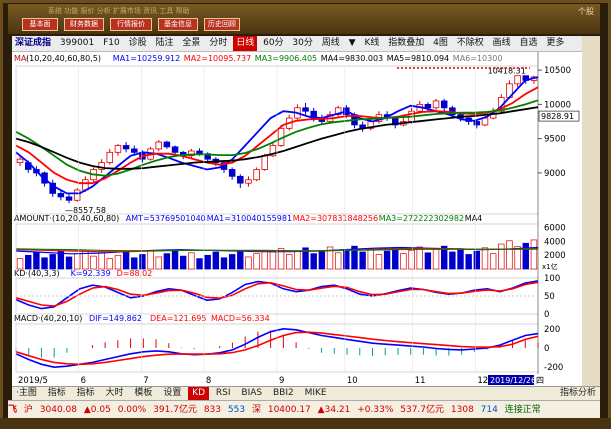 This screenshot has height=429, width=611. Describe the element at coordinates (555, 256) in the screenshot. I see `amount-axis-label: 2000` at that location.